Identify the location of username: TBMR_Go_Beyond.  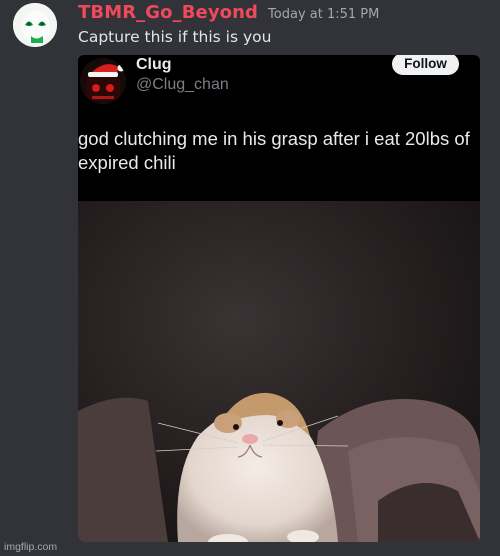
(168, 13).